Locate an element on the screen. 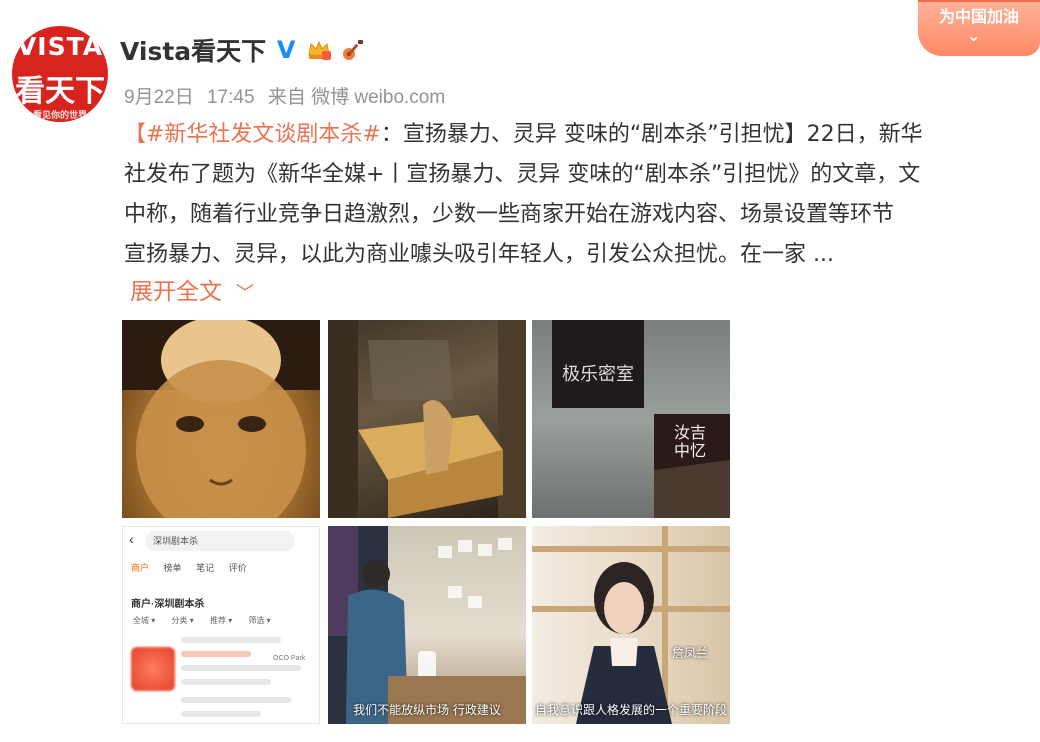 Image resolution: width=1040 pixels, height=742 pixels. blurred-shop-logo is located at coordinates (153, 669).